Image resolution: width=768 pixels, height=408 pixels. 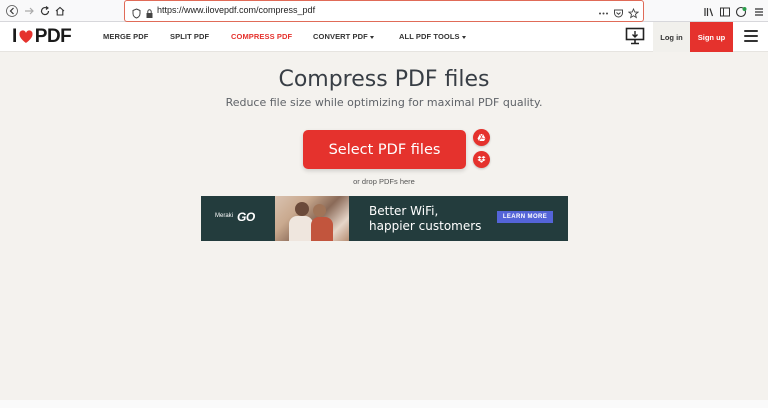 I want to click on ad-brand-logo: GO, so click(x=246, y=217).